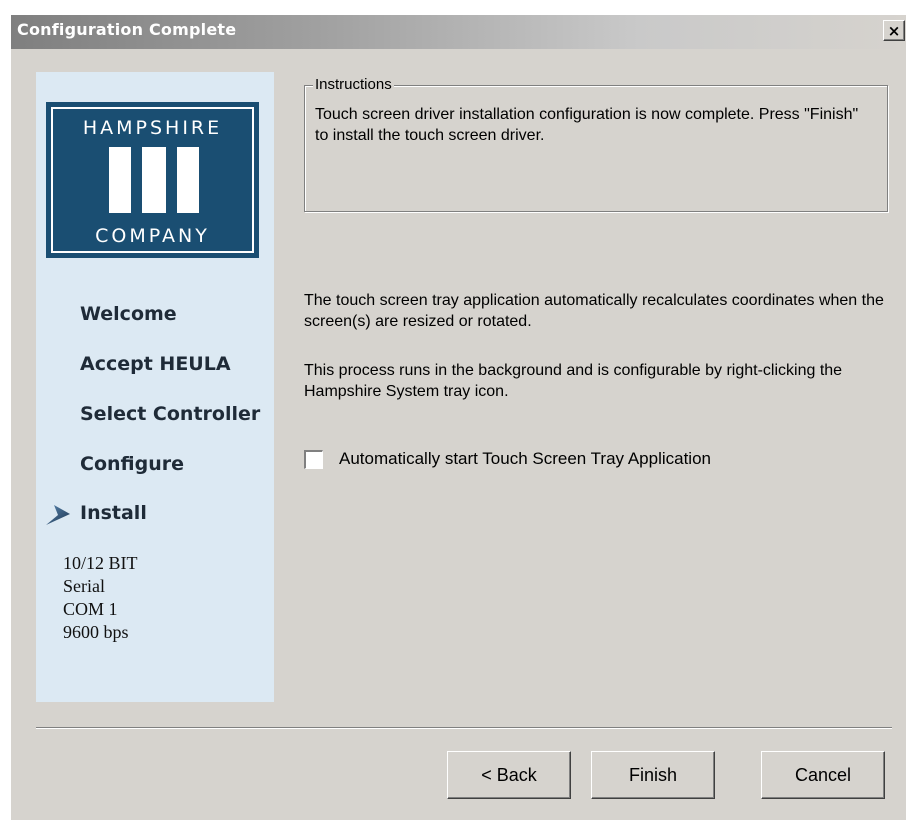 The height and width of the screenshot is (820, 906). Describe the element at coordinates (823, 775) in the screenshot. I see `cancel-button: Cancel` at that location.